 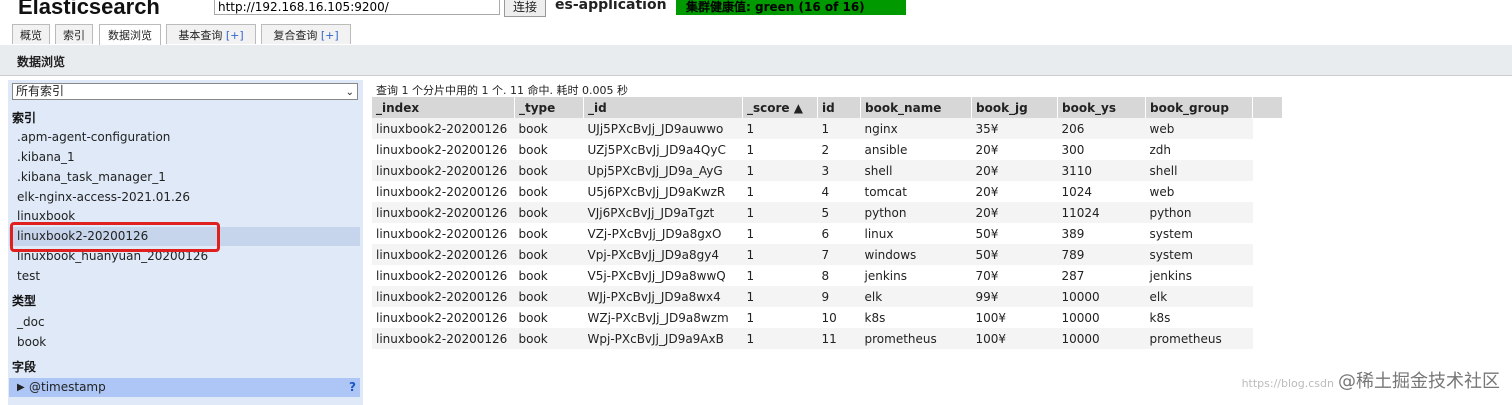 What do you see at coordinates (41, 62) in the screenshot?
I see `page-title: 数据浏览` at bounding box center [41, 62].